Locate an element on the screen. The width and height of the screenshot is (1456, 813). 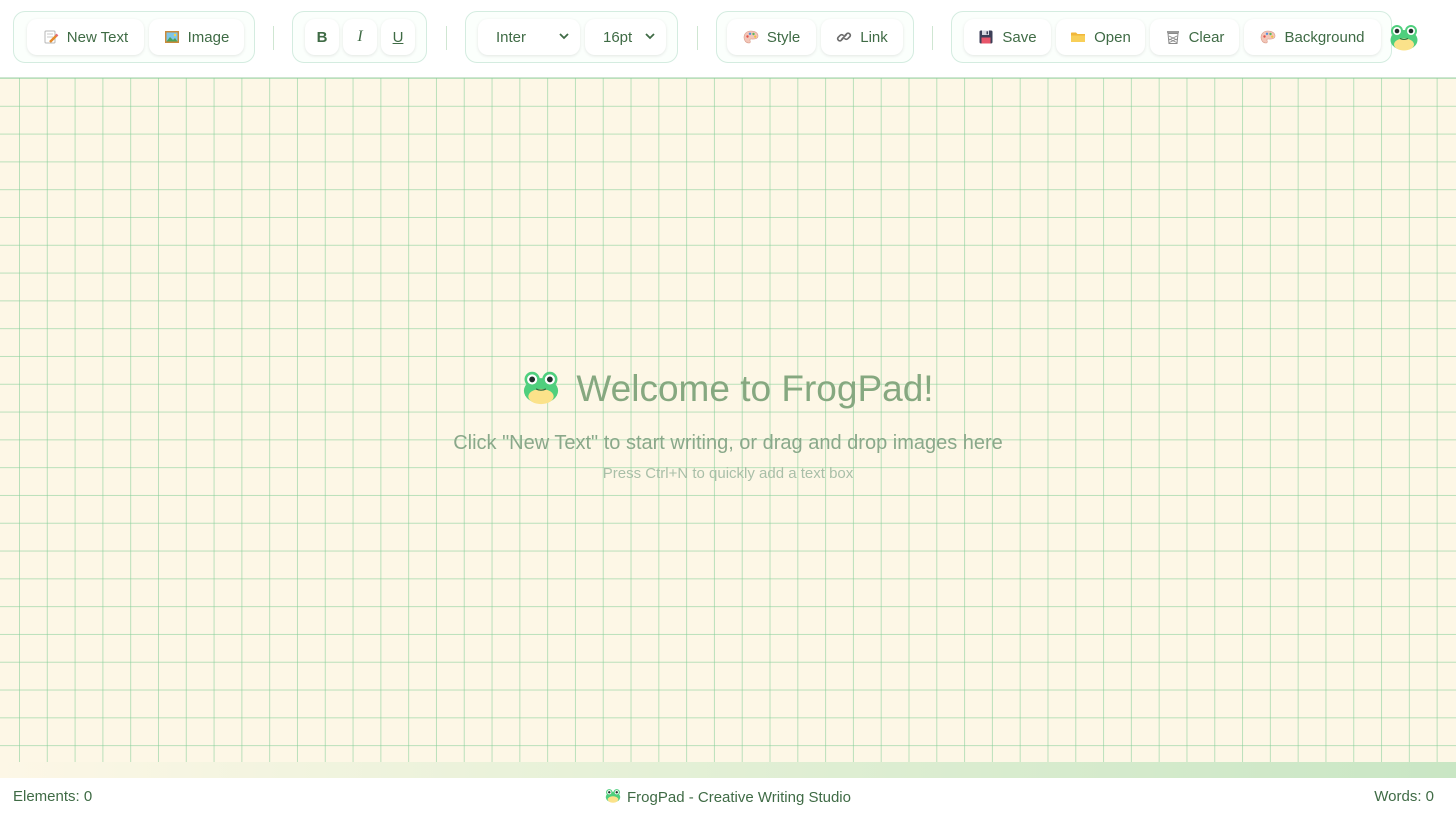
clear-button: Clear is located at coordinates (1194, 37).